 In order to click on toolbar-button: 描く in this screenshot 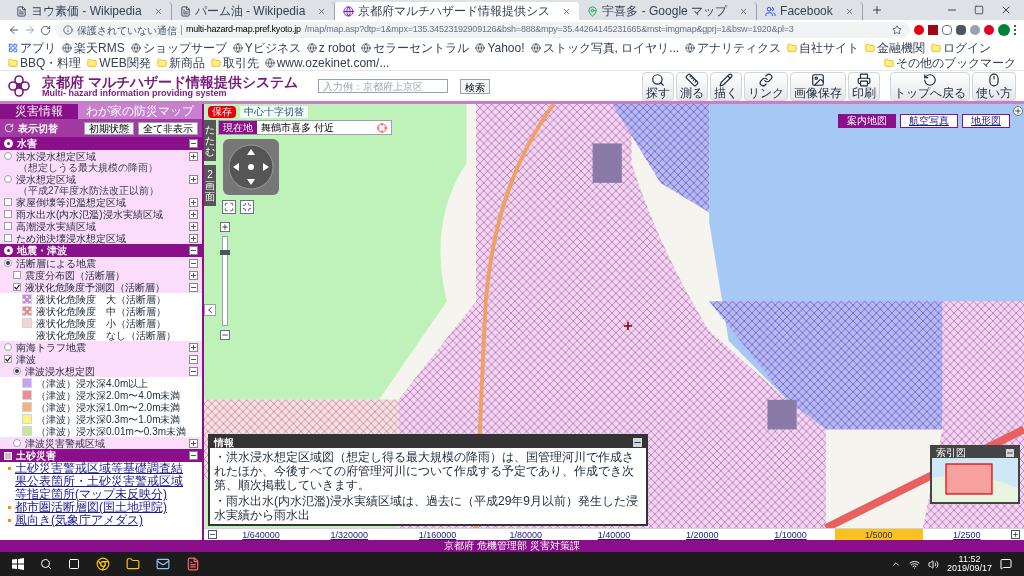, I will do `click(726, 86)`.